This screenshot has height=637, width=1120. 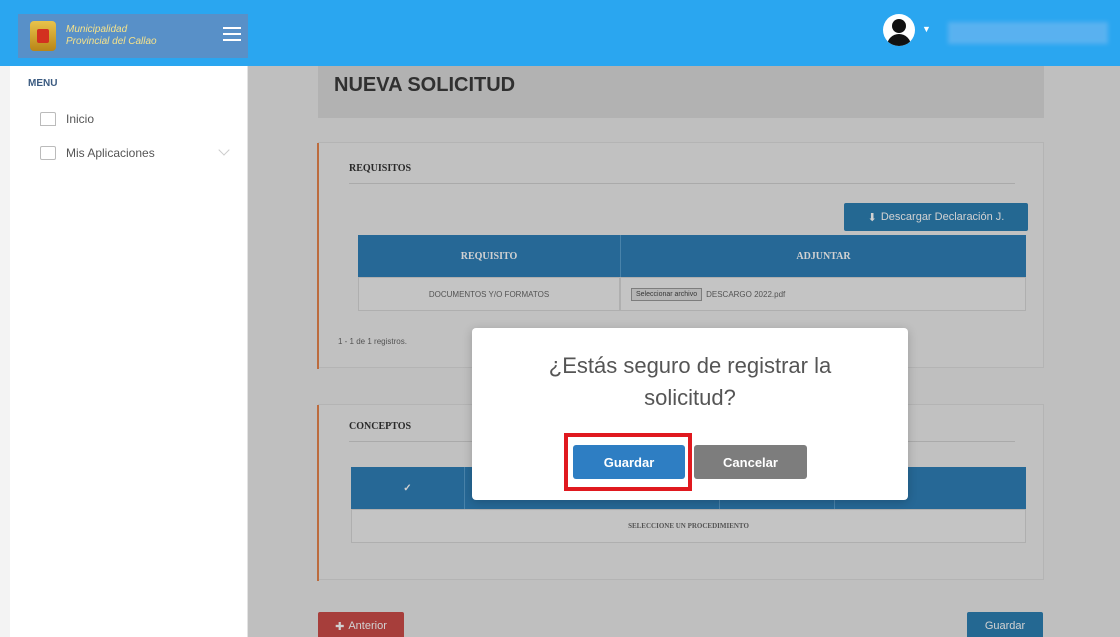 I want to click on brand: Municipalidad Provincial del Callao, so click(x=133, y=36).